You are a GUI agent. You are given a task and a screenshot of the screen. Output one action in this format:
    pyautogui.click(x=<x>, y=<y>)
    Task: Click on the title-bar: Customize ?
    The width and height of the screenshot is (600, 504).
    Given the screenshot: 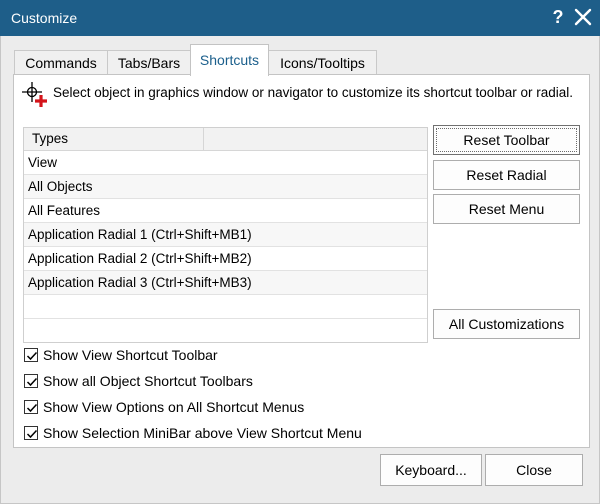 What is the action you would take?
    pyautogui.click(x=300, y=18)
    